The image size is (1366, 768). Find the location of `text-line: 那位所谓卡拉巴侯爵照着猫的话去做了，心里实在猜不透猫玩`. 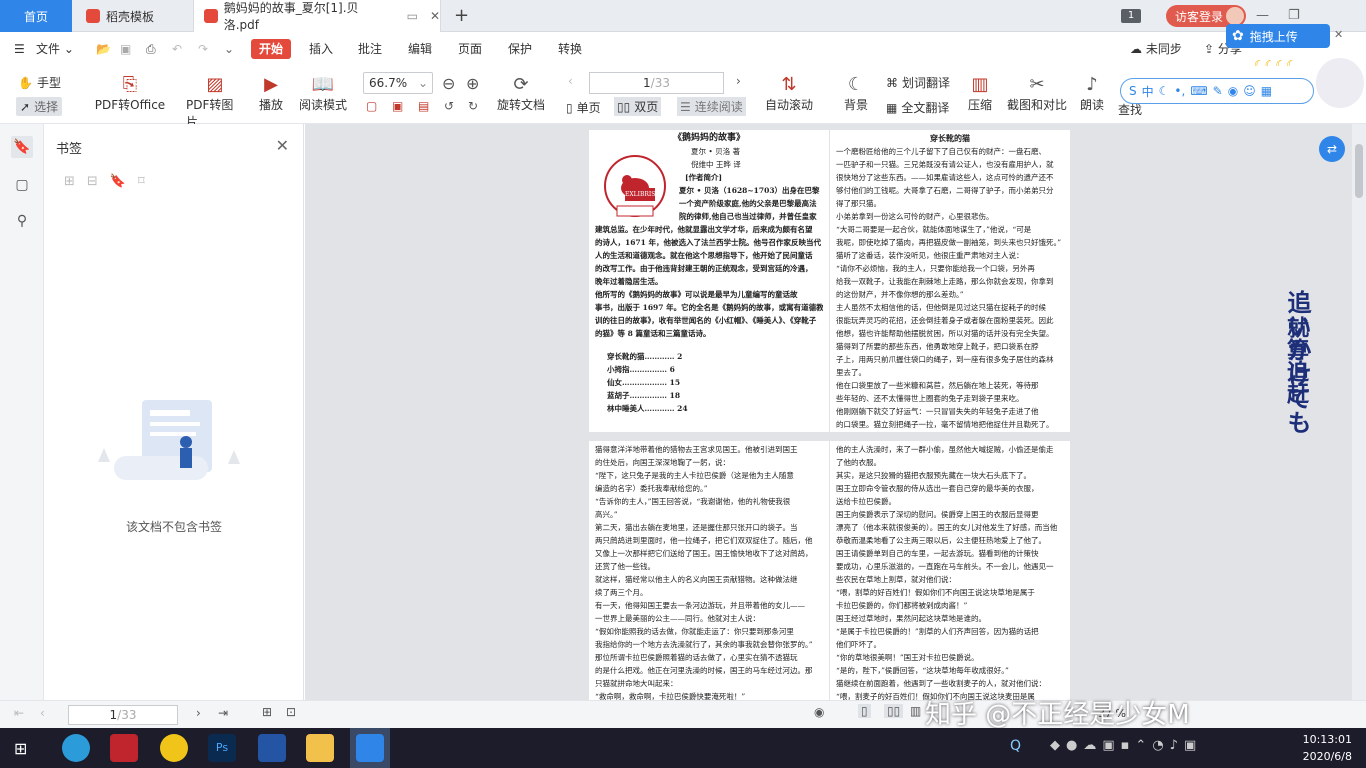

text-line: 那位所谓卡拉巴侯爵照着猫的话去做了，心里实在猜不透猫玩 is located at coordinates (696, 657).